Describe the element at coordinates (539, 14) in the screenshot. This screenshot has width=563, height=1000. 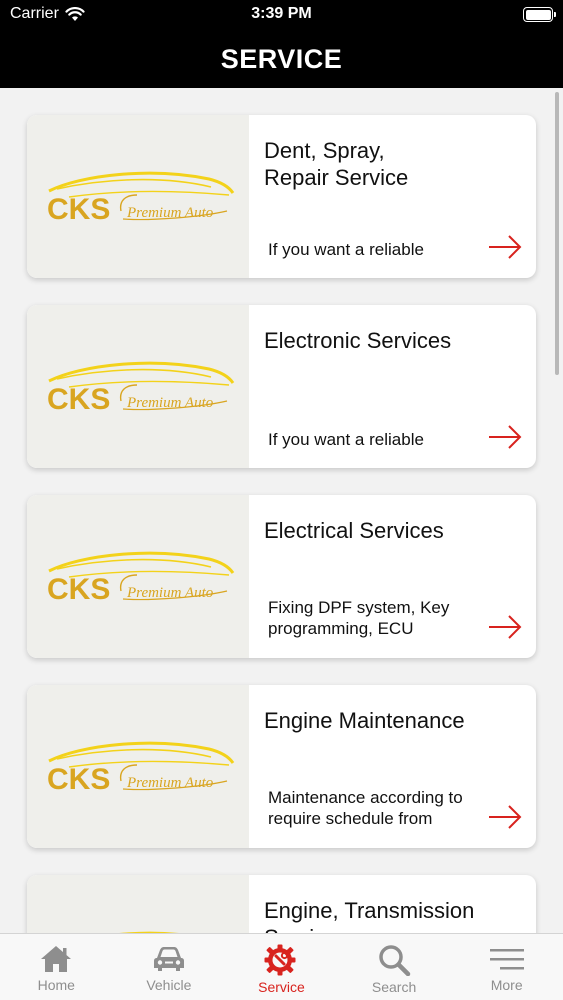
I see `battery-icon` at that location.